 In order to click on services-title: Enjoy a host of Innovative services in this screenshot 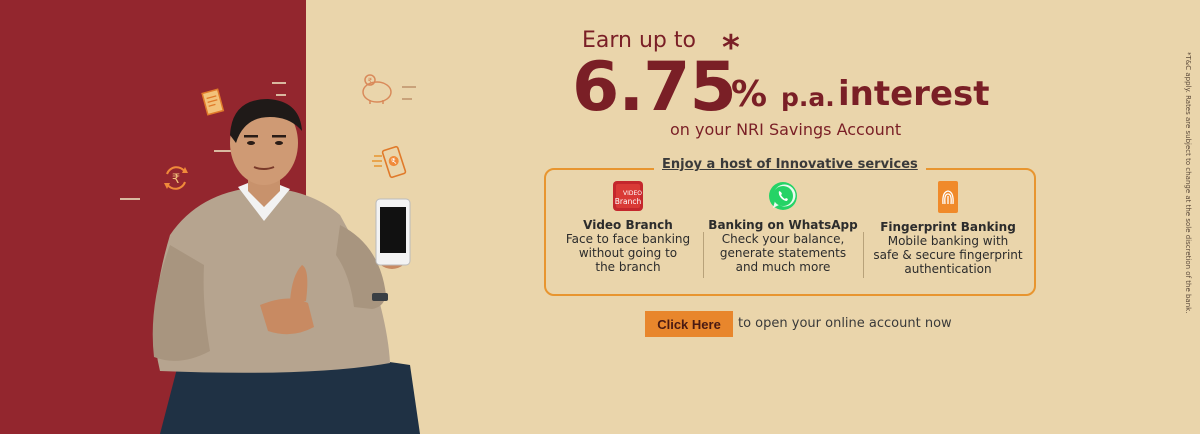, I will do `click(790, 164)`.